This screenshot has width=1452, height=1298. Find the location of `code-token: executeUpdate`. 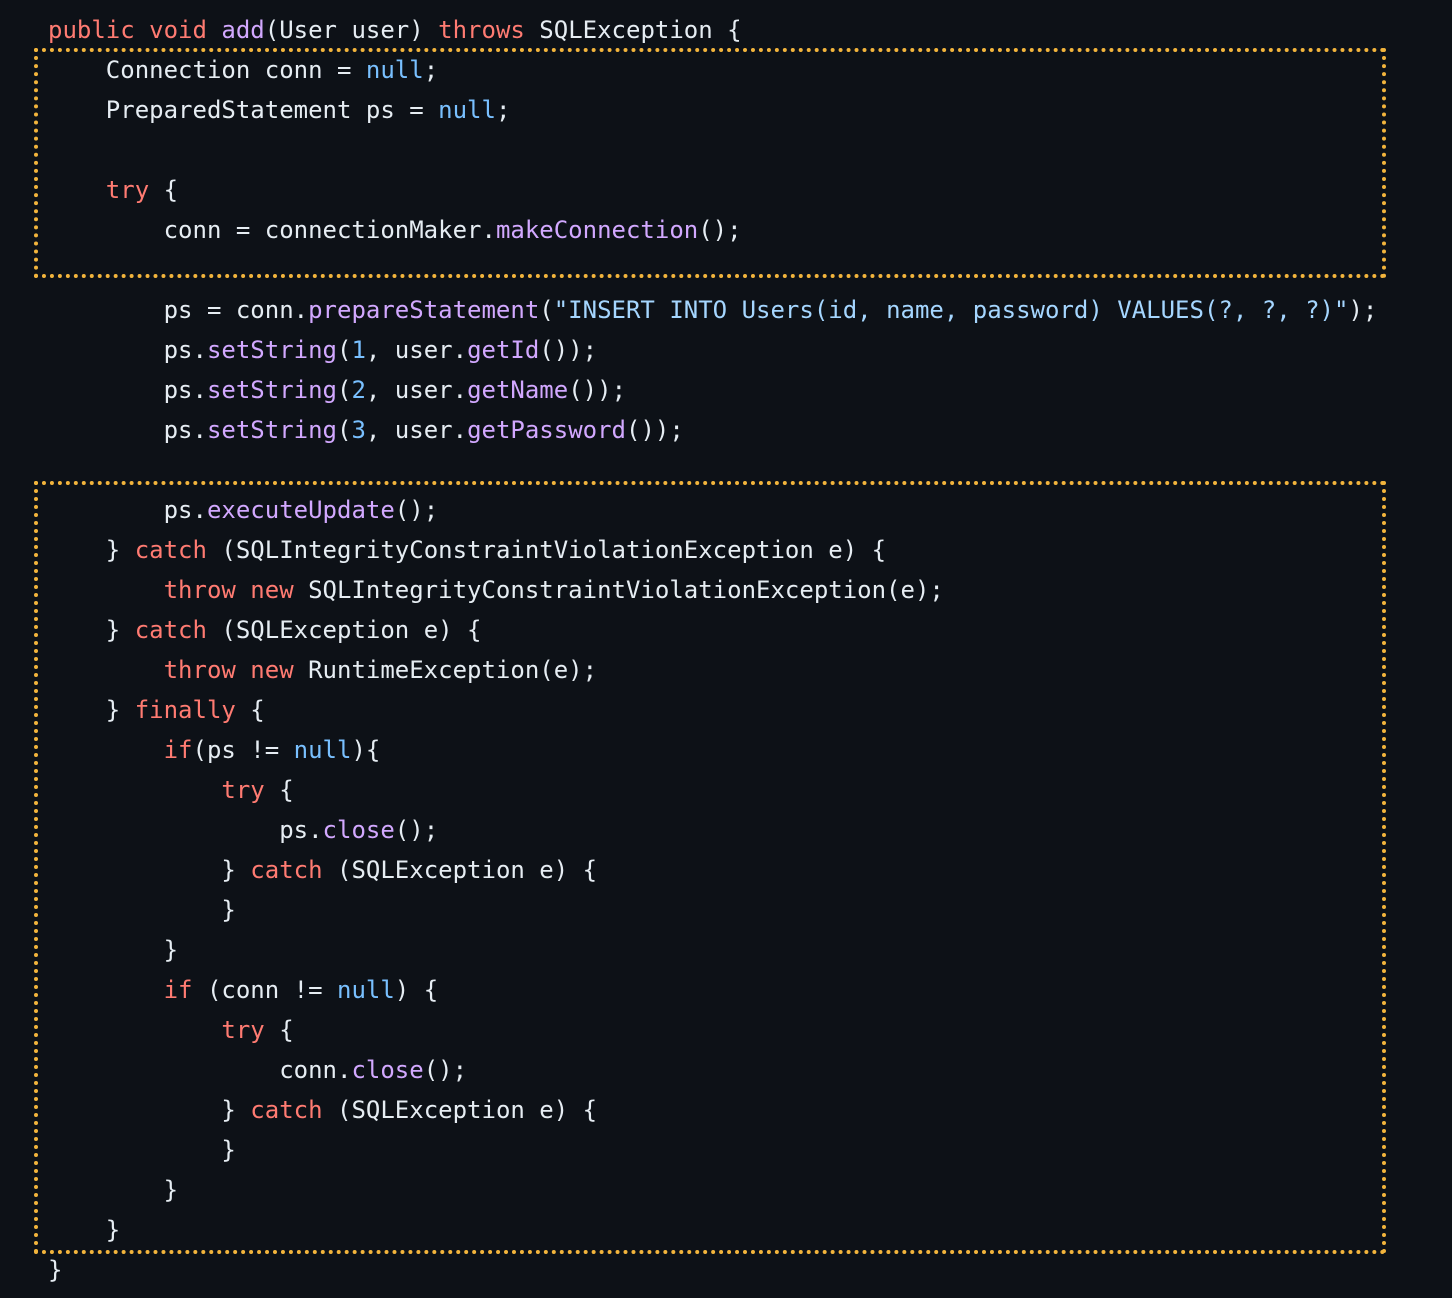

code-token: executeUpdate is located at coordinates (300, 510).